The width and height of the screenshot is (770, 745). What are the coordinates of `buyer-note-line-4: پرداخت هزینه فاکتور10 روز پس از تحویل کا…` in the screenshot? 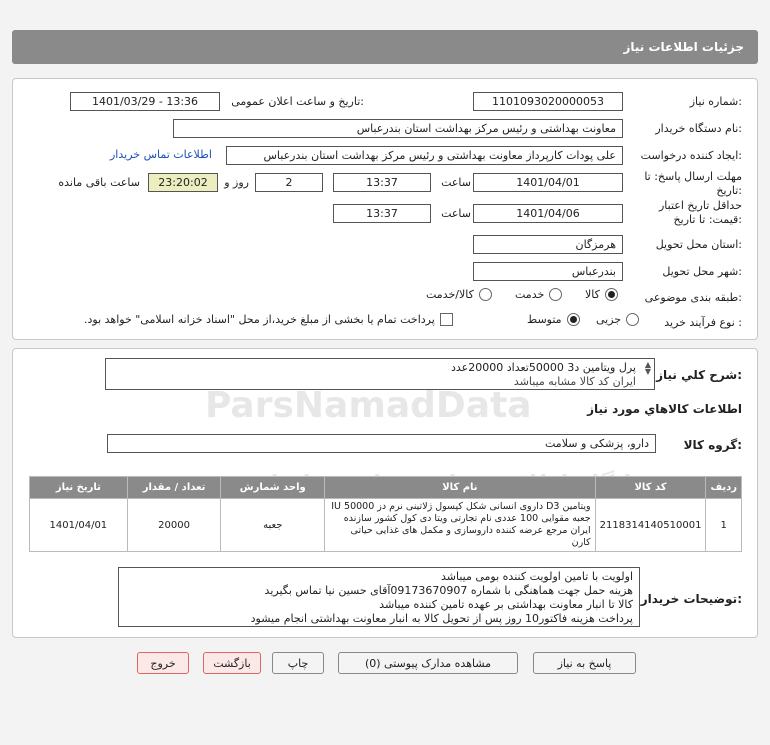 It's located at (441, 618).